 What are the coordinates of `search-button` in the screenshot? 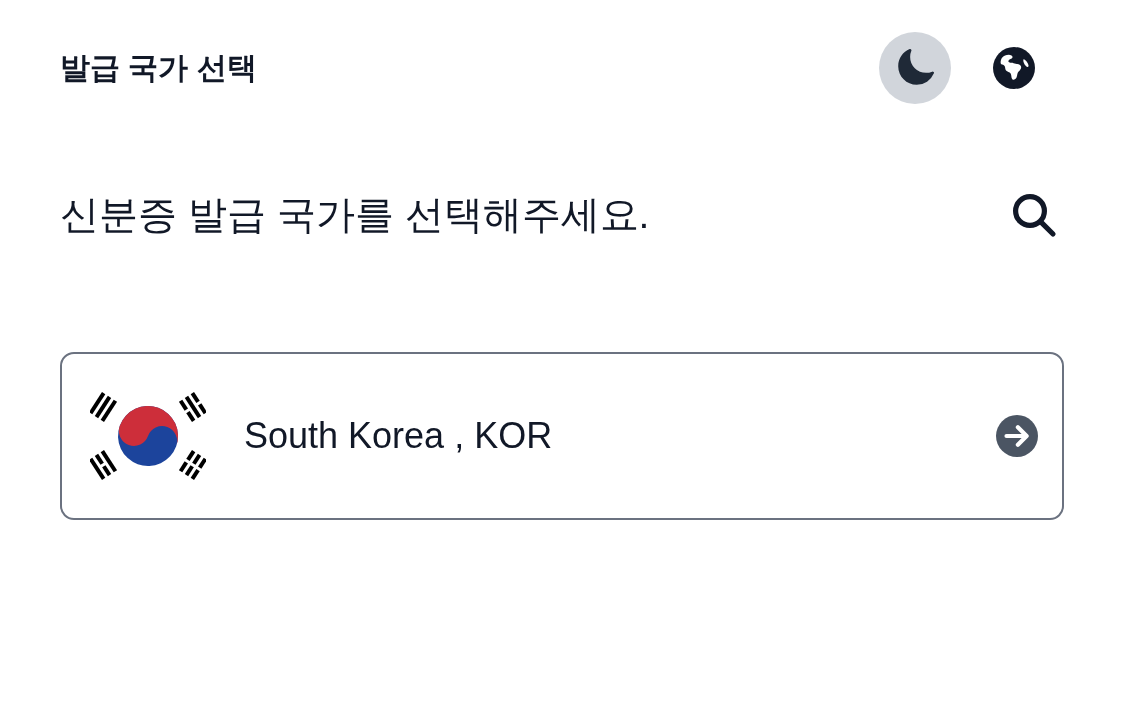 It's located at (1034, 215).